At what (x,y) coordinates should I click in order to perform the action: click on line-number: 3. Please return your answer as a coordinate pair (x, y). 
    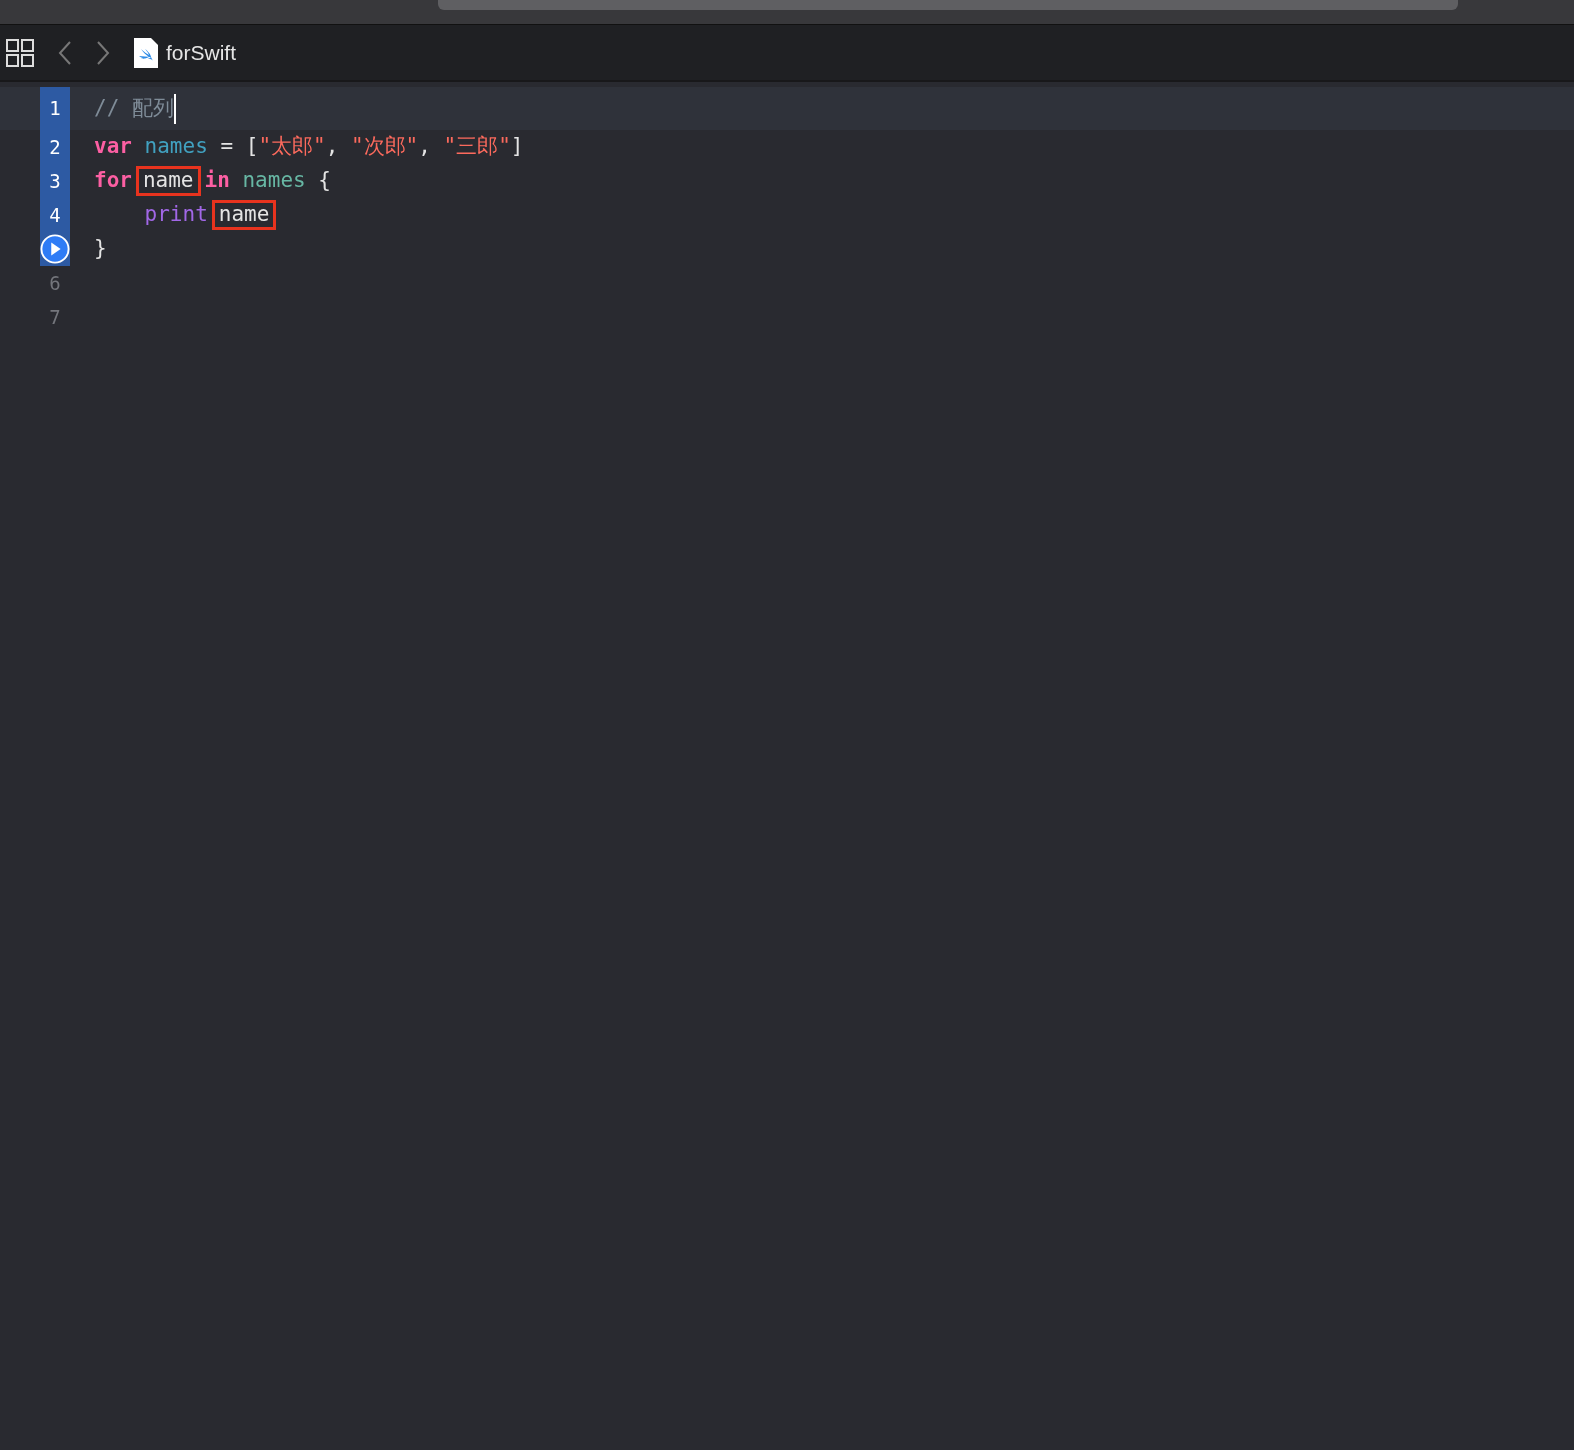
    Looking at the image, I should click on (55, 181).